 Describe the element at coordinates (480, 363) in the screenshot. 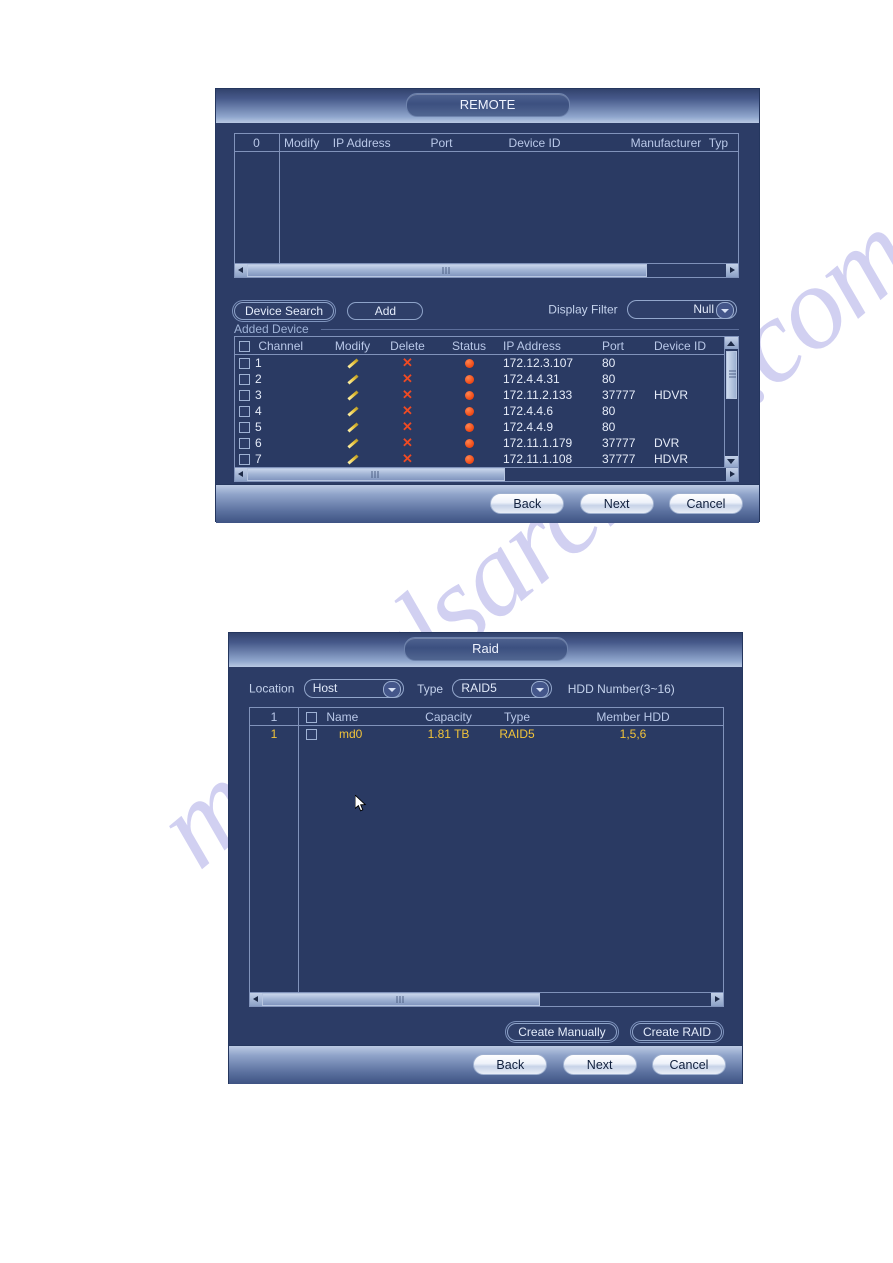

I see `table-row: 1 ✕ 172.12.3.107 80` at that location.